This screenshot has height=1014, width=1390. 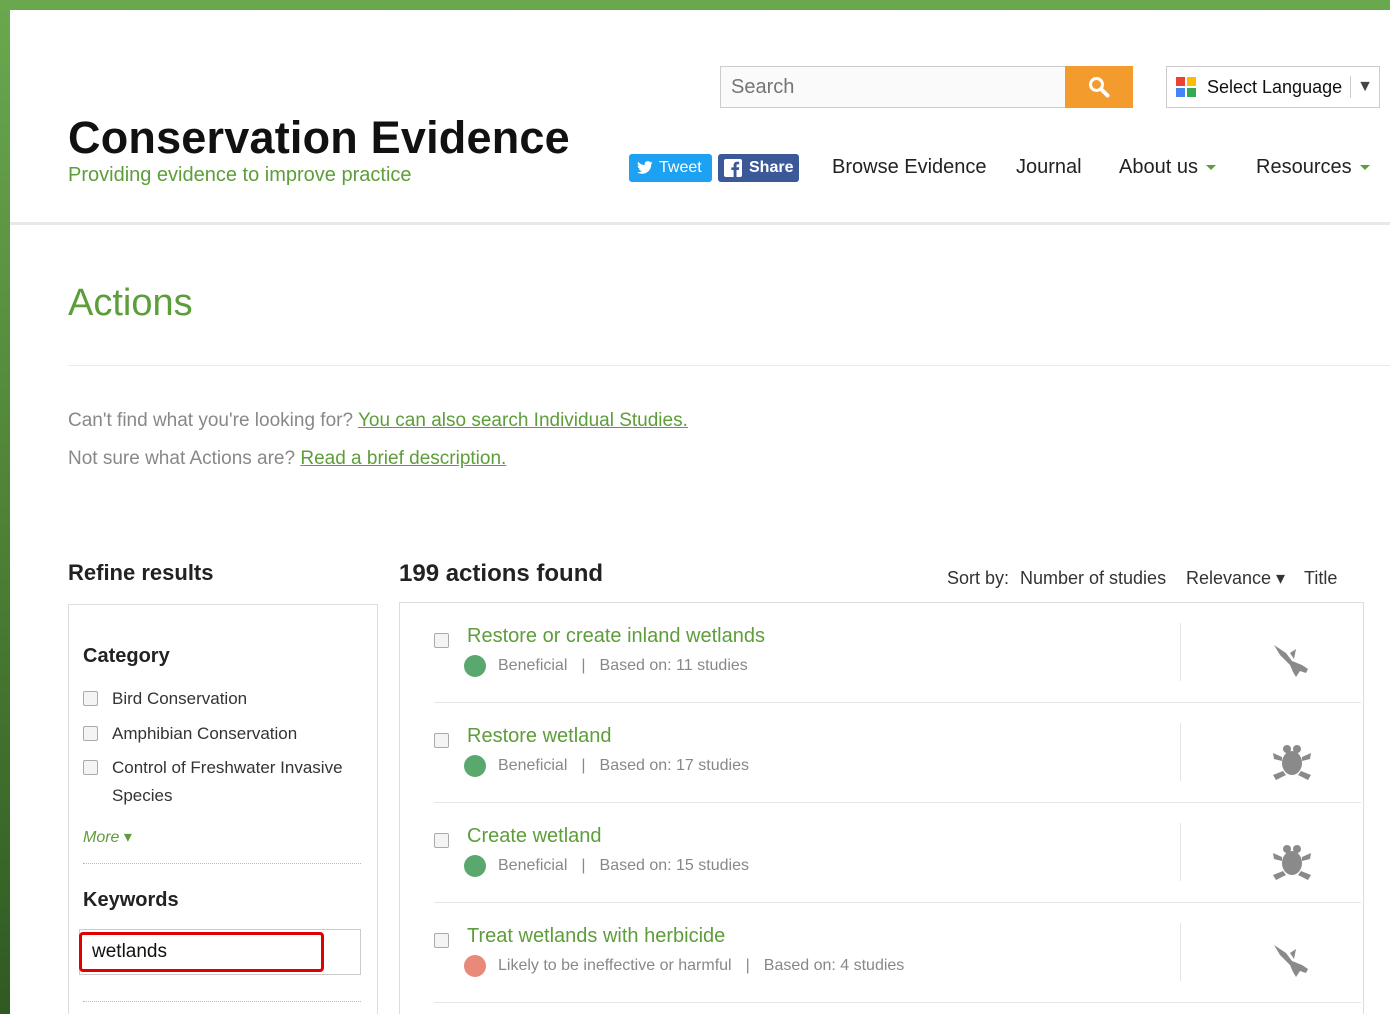 I want to click on sort-title: Title, so click(x=1320, y=578).